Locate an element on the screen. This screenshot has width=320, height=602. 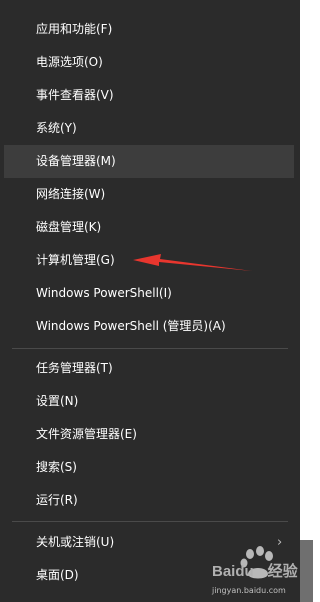
watermark-url: jingyan.baidu.com is located at coordinates (249, 590).